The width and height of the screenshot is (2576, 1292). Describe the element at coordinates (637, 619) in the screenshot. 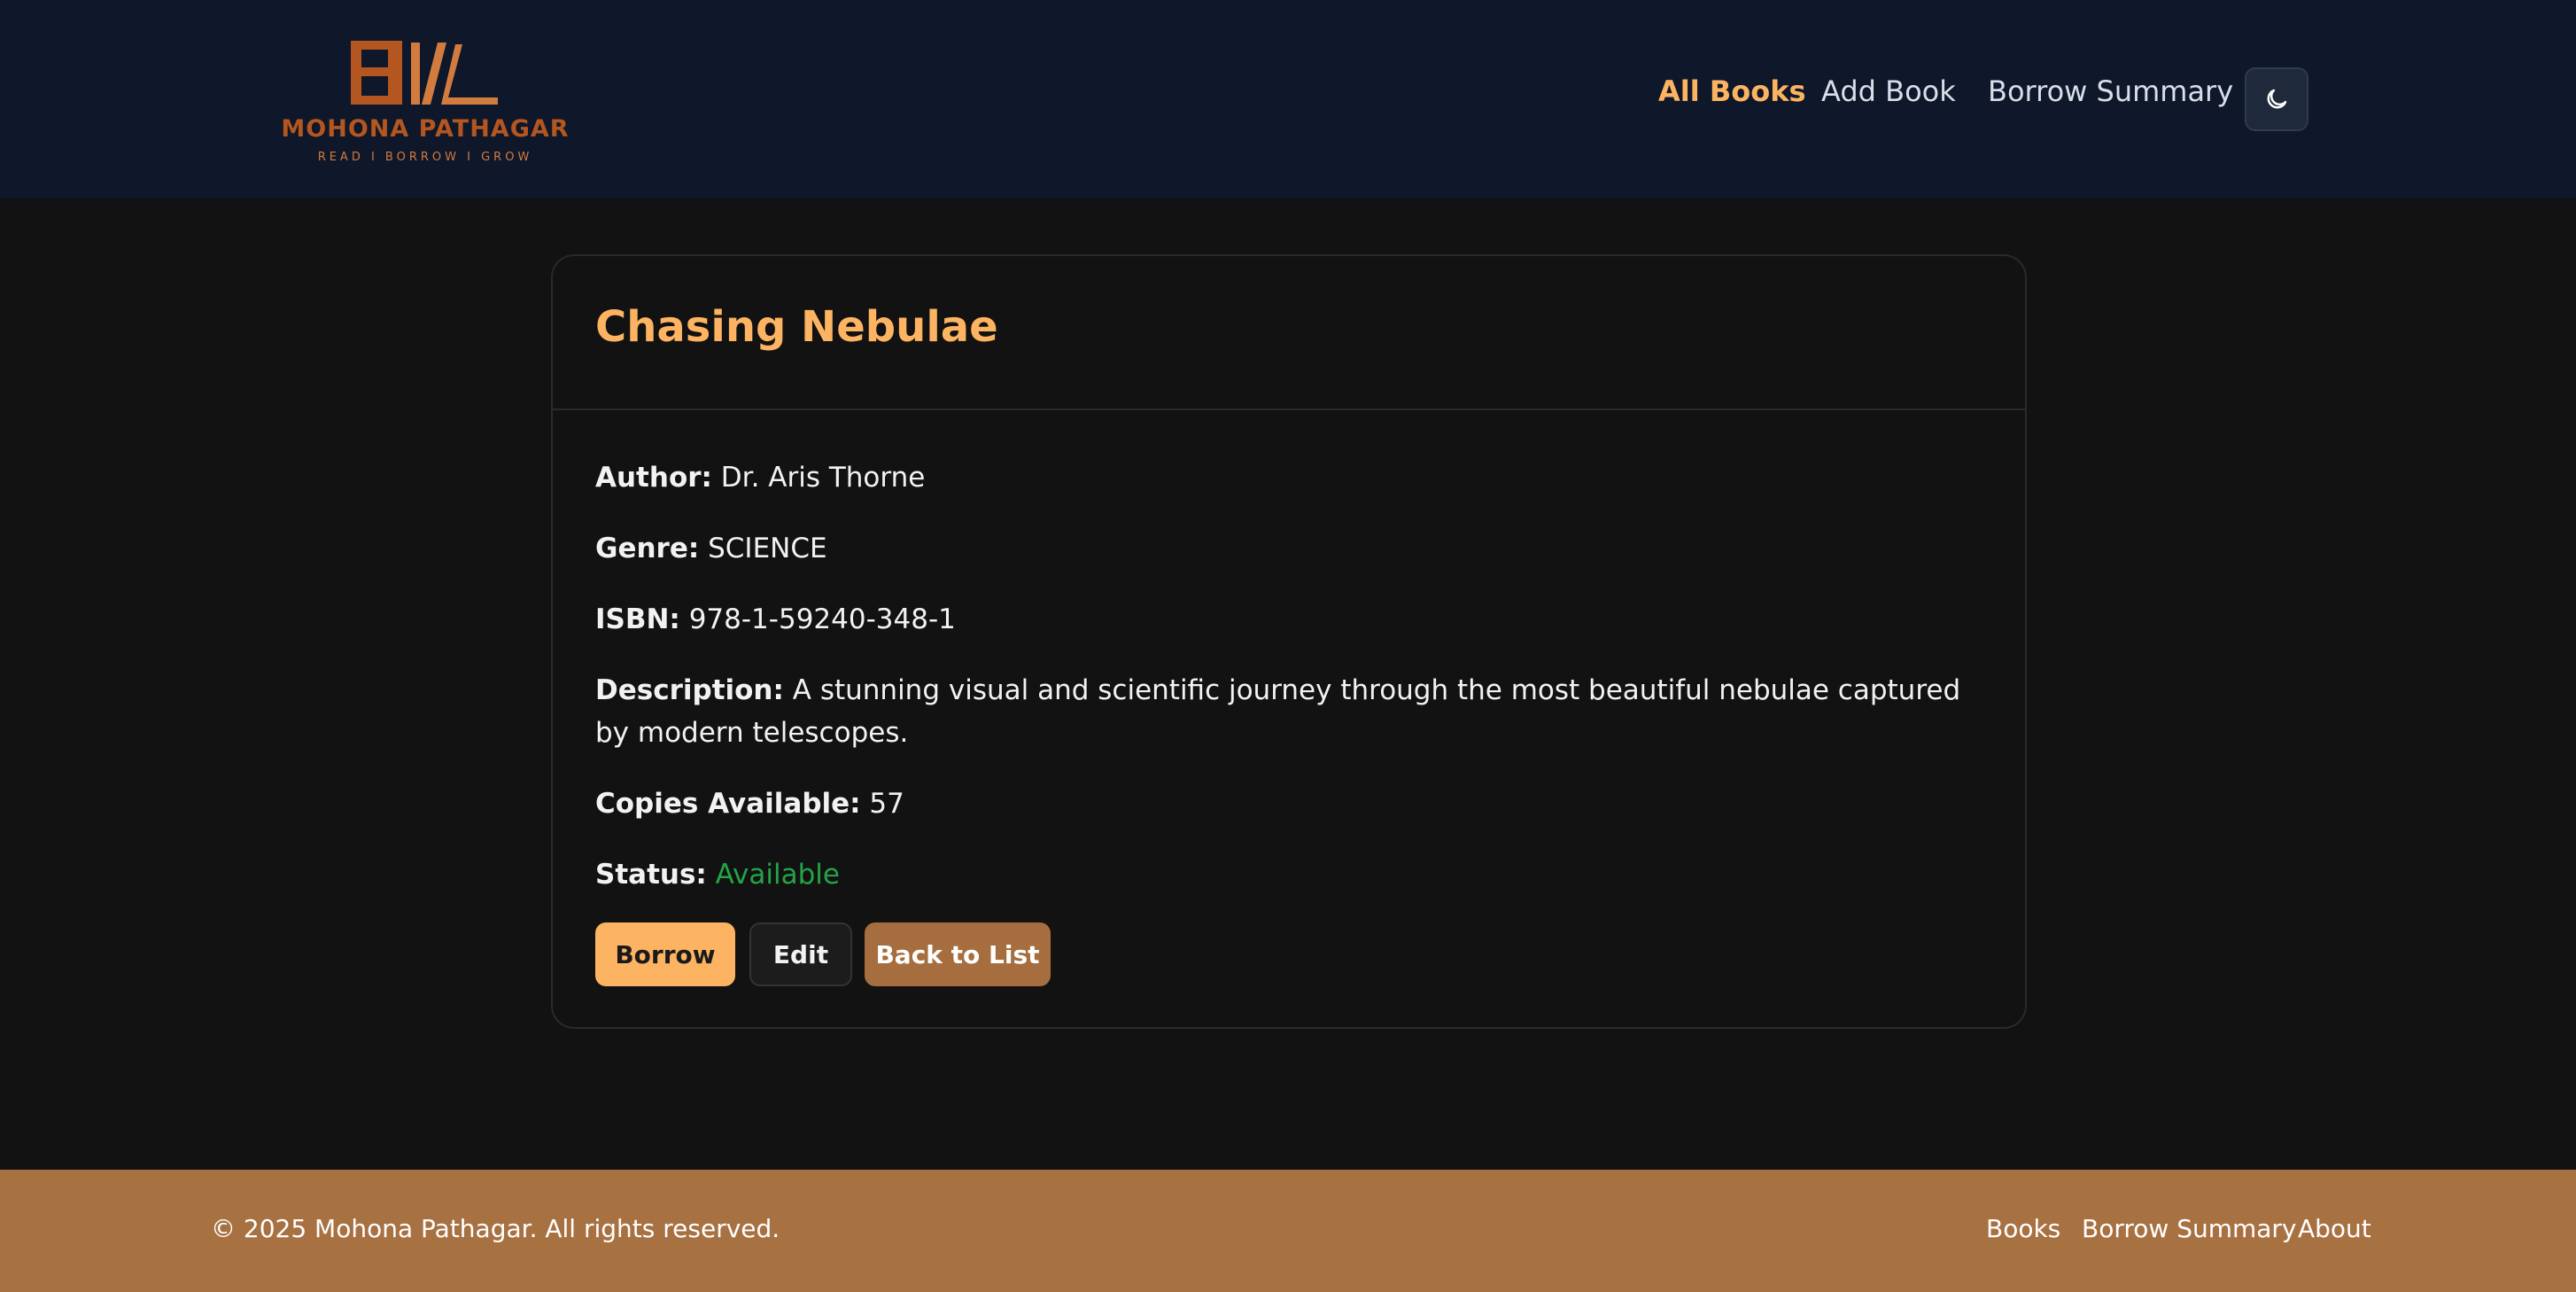

I see `isbn-label: ISBN:` at that location.